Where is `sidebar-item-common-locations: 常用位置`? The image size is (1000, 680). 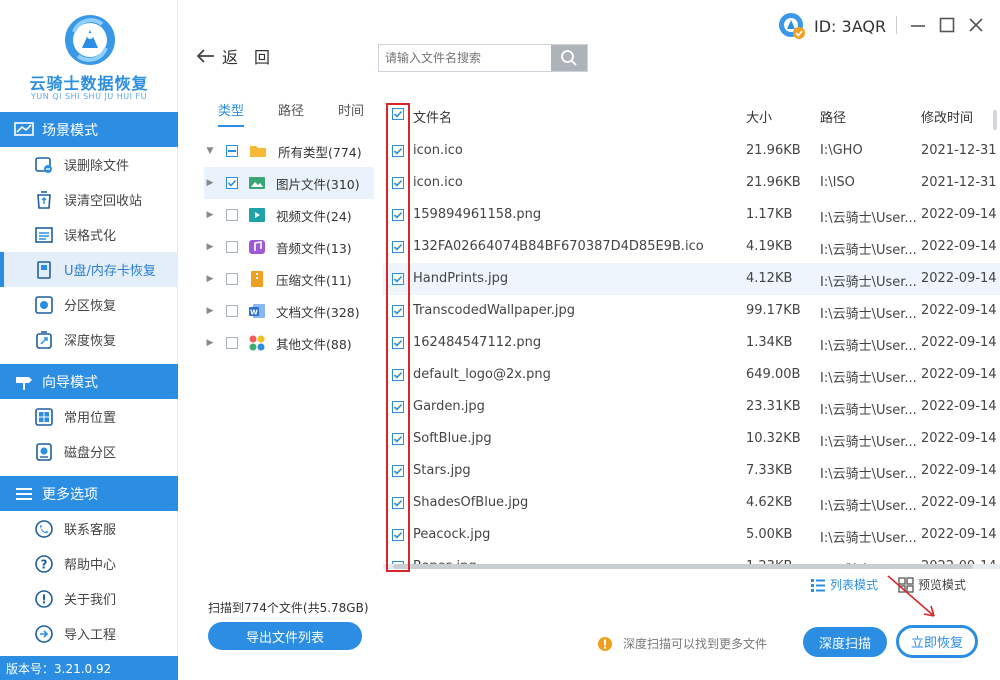 sidebar-item-common-locations: 常用位置 is located at coordinates (89, 416).